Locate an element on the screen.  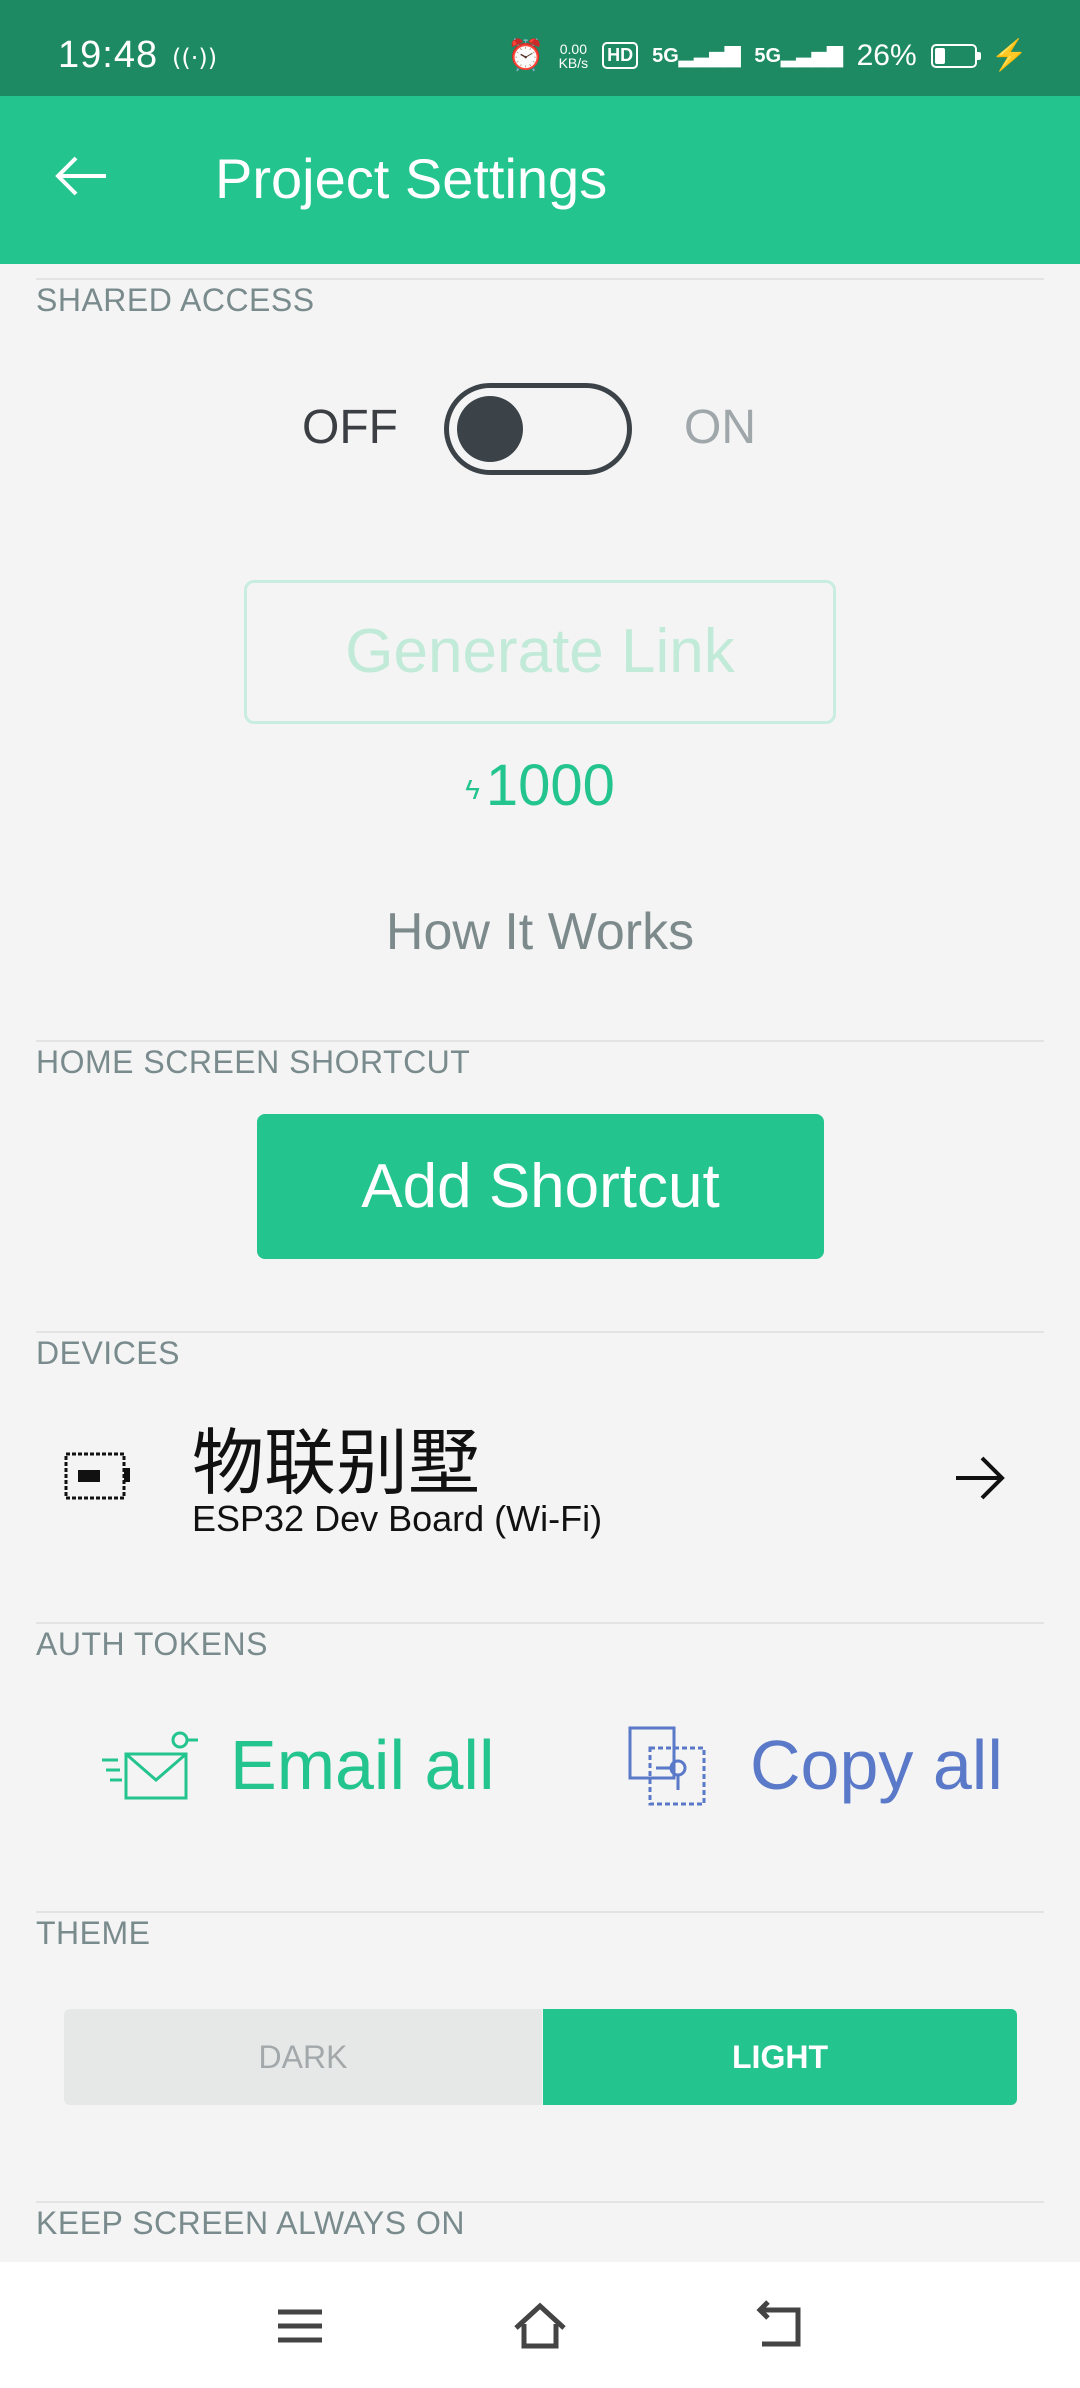
hd-icon: HD is located at coordinates (620, 55).